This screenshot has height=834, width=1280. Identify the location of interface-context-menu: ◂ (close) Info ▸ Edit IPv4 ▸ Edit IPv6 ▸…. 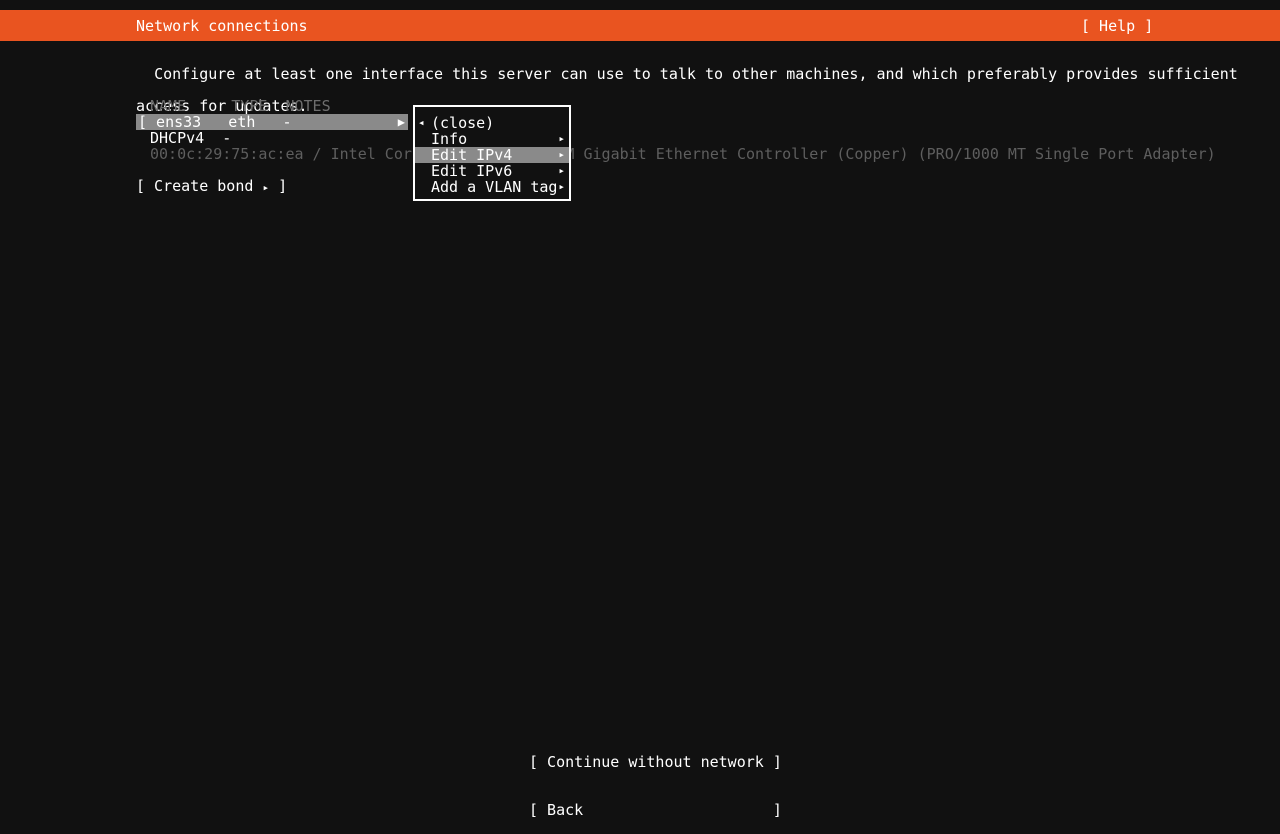
(492, 153).